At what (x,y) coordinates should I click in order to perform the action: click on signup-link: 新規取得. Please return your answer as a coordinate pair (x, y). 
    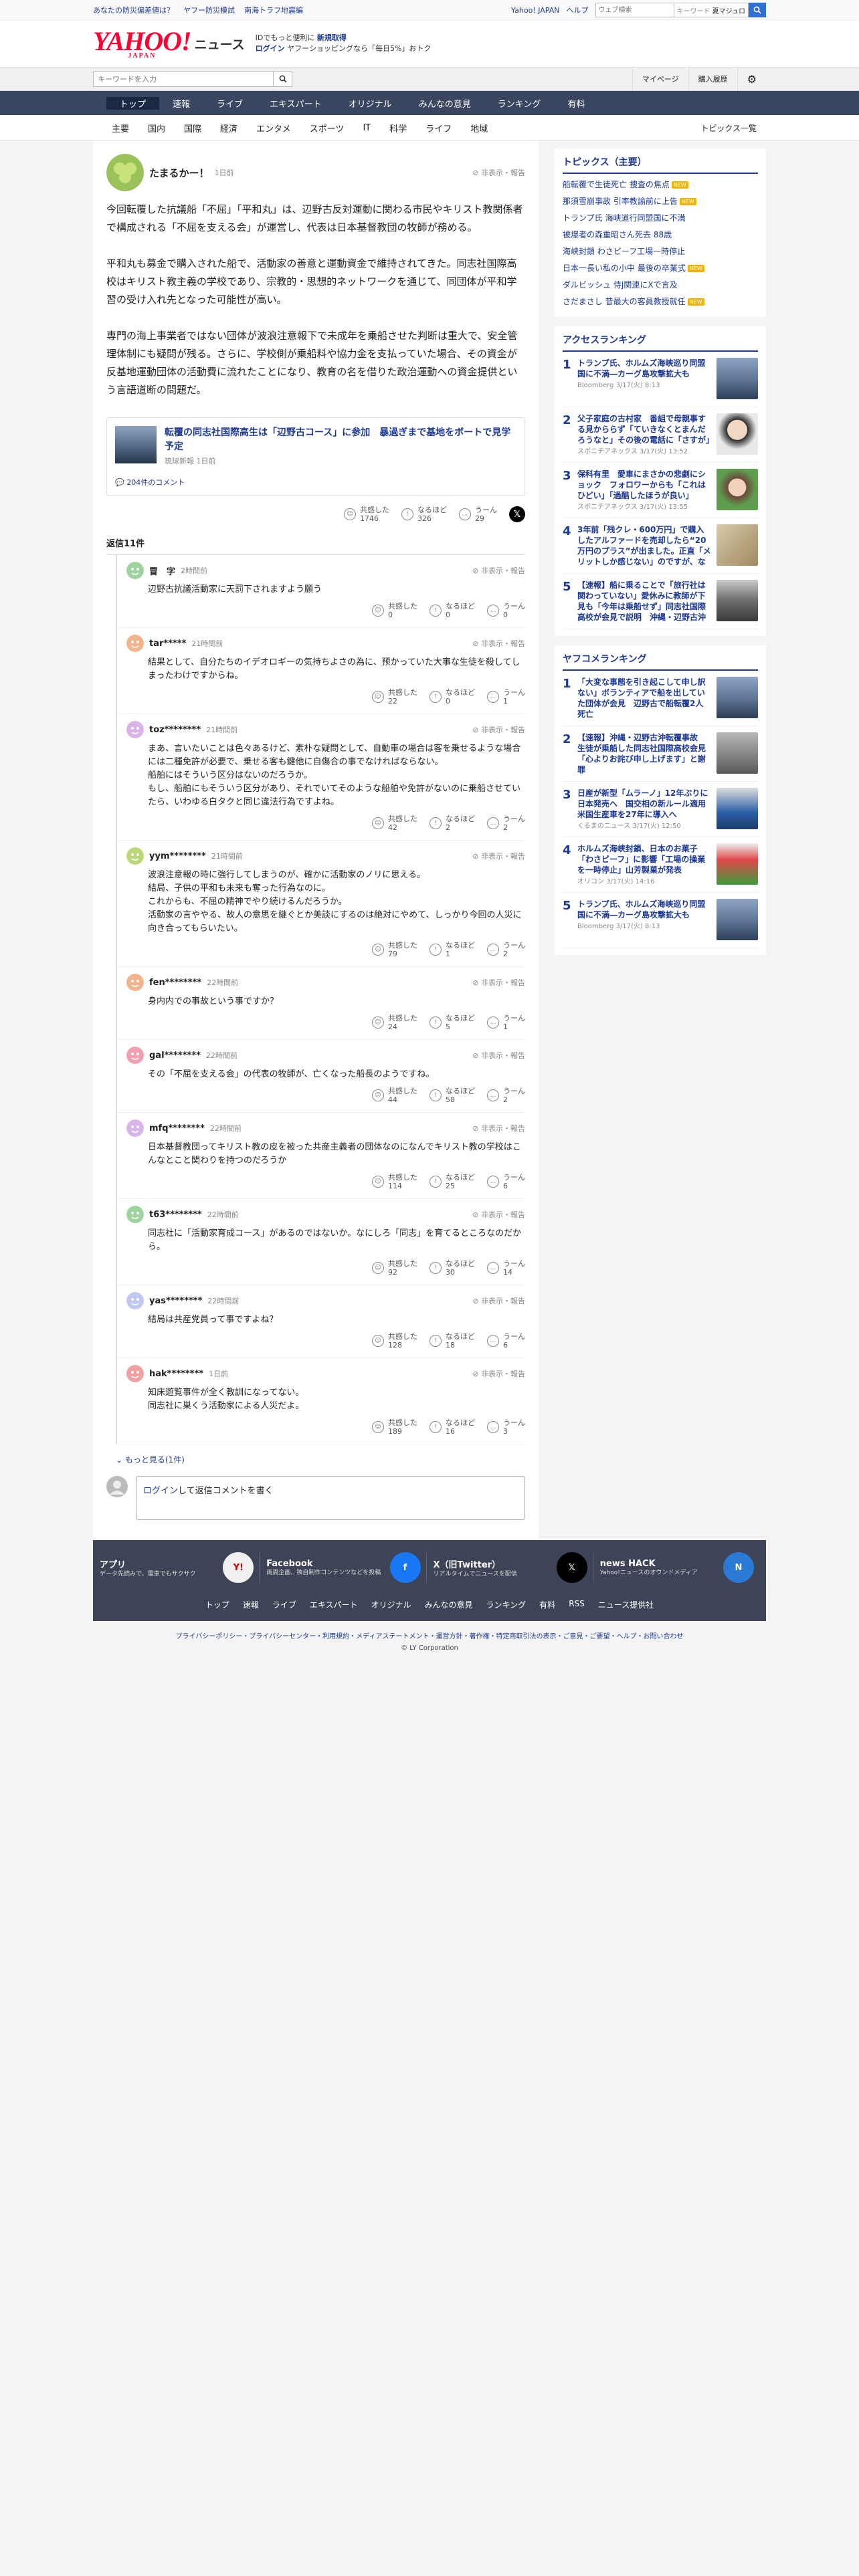
    Looking at the image, I should click on (332, 37).